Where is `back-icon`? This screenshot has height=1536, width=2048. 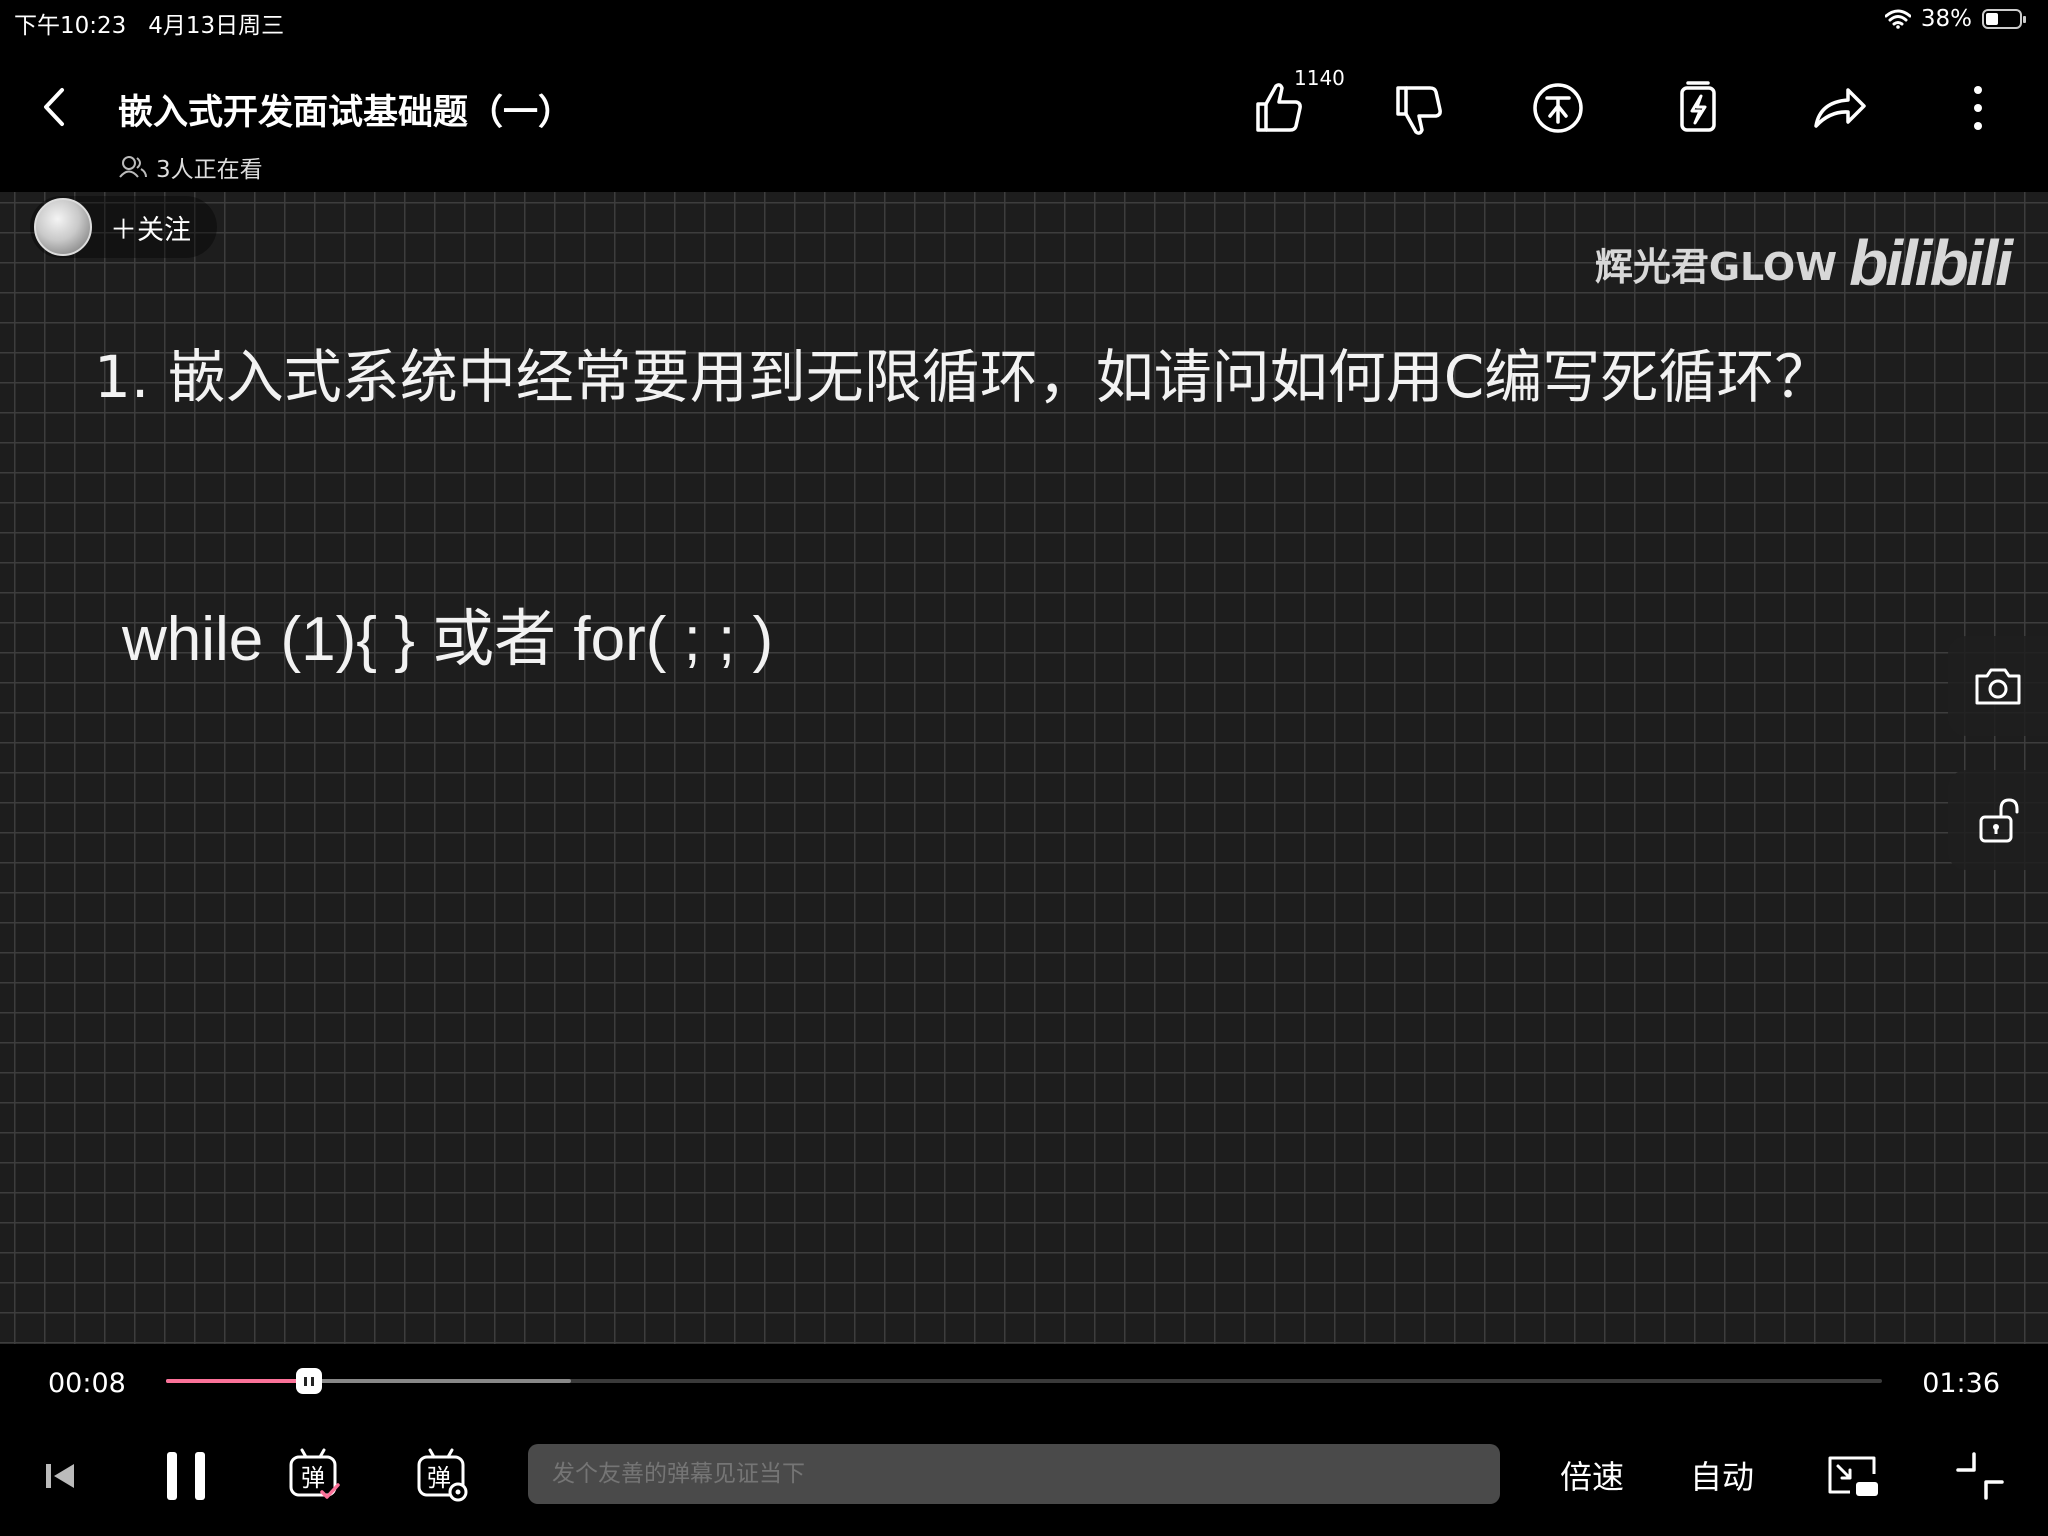
back-icon is located at coordinates (54, 107).